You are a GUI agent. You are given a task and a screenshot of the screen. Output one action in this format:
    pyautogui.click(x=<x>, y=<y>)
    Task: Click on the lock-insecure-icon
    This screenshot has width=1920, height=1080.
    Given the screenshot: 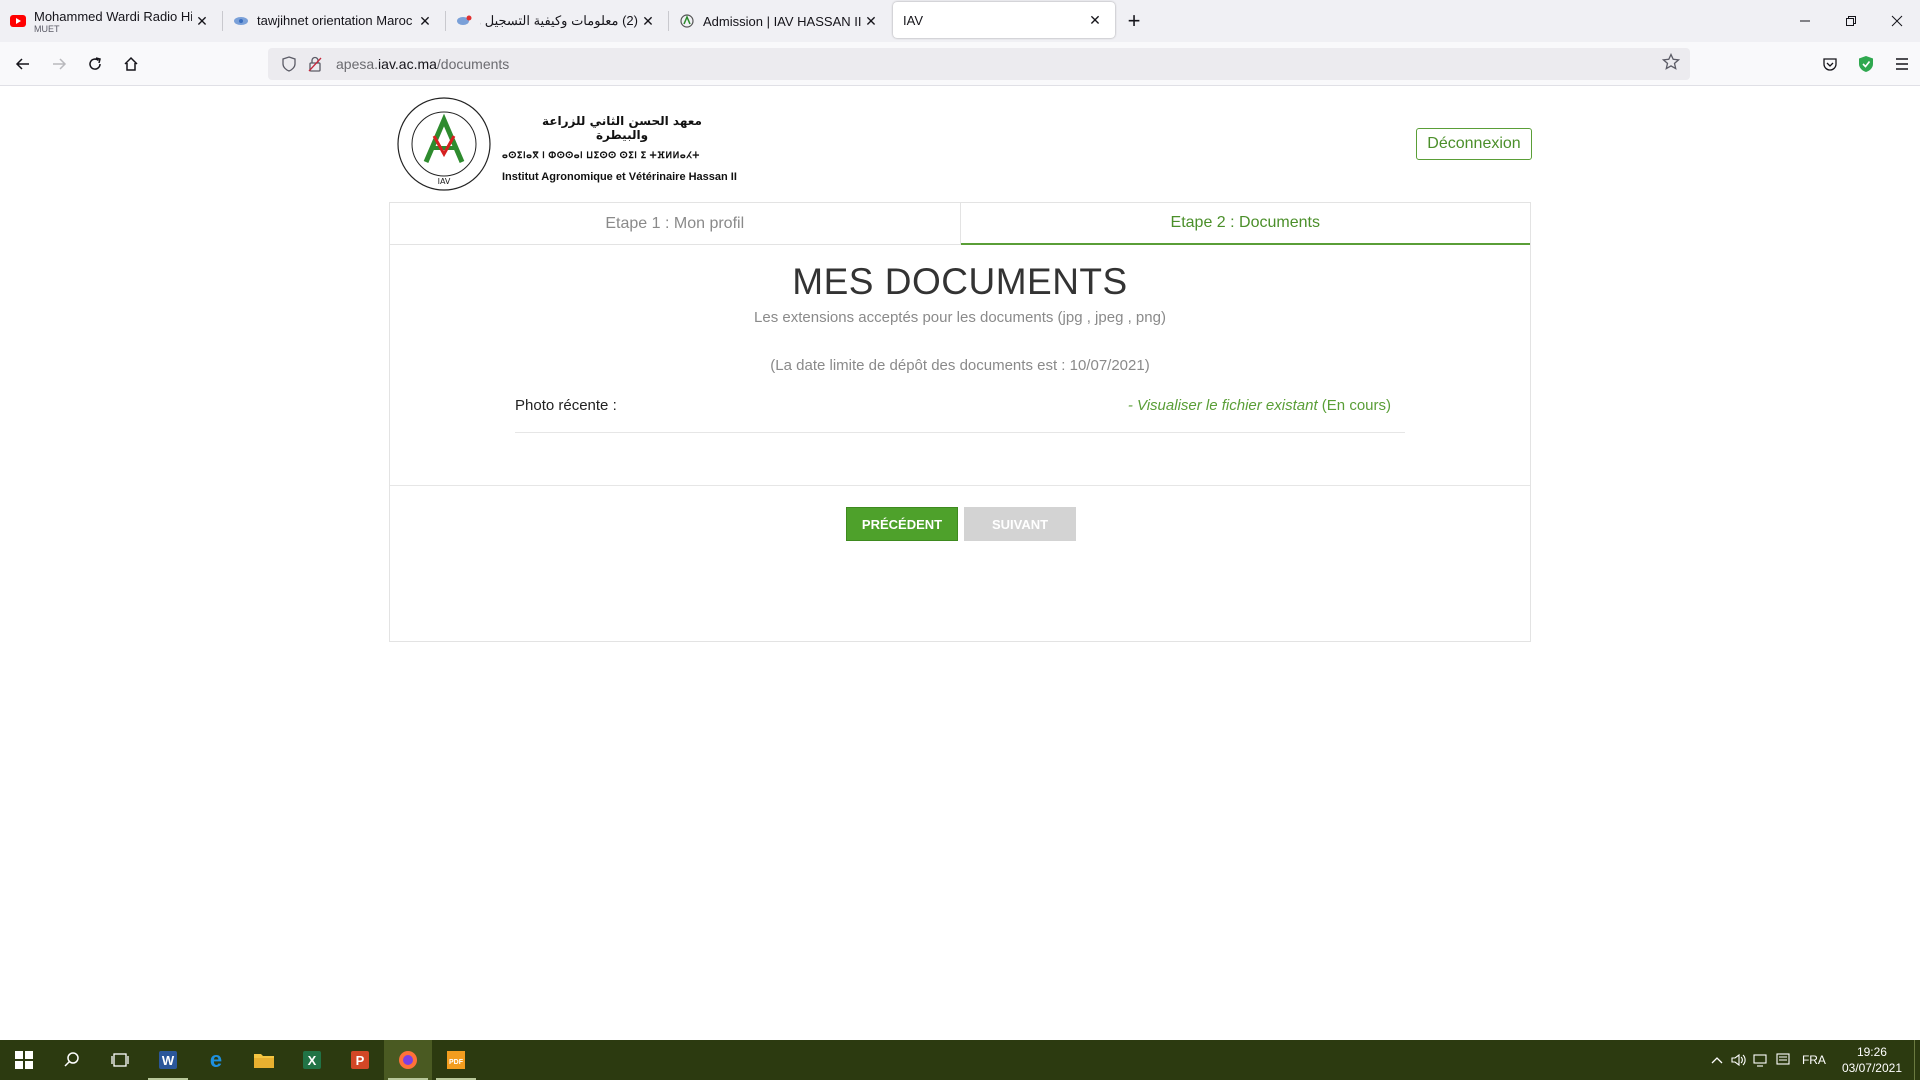 What is the action you would take?
    pyautogui.click(x=315, y=64)
    